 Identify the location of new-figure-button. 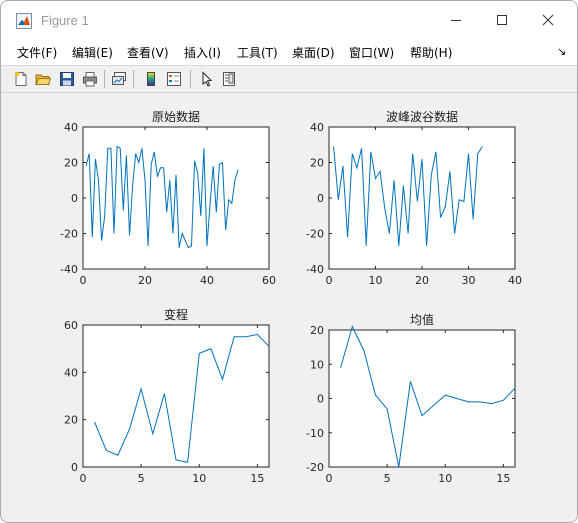
(21, 79).